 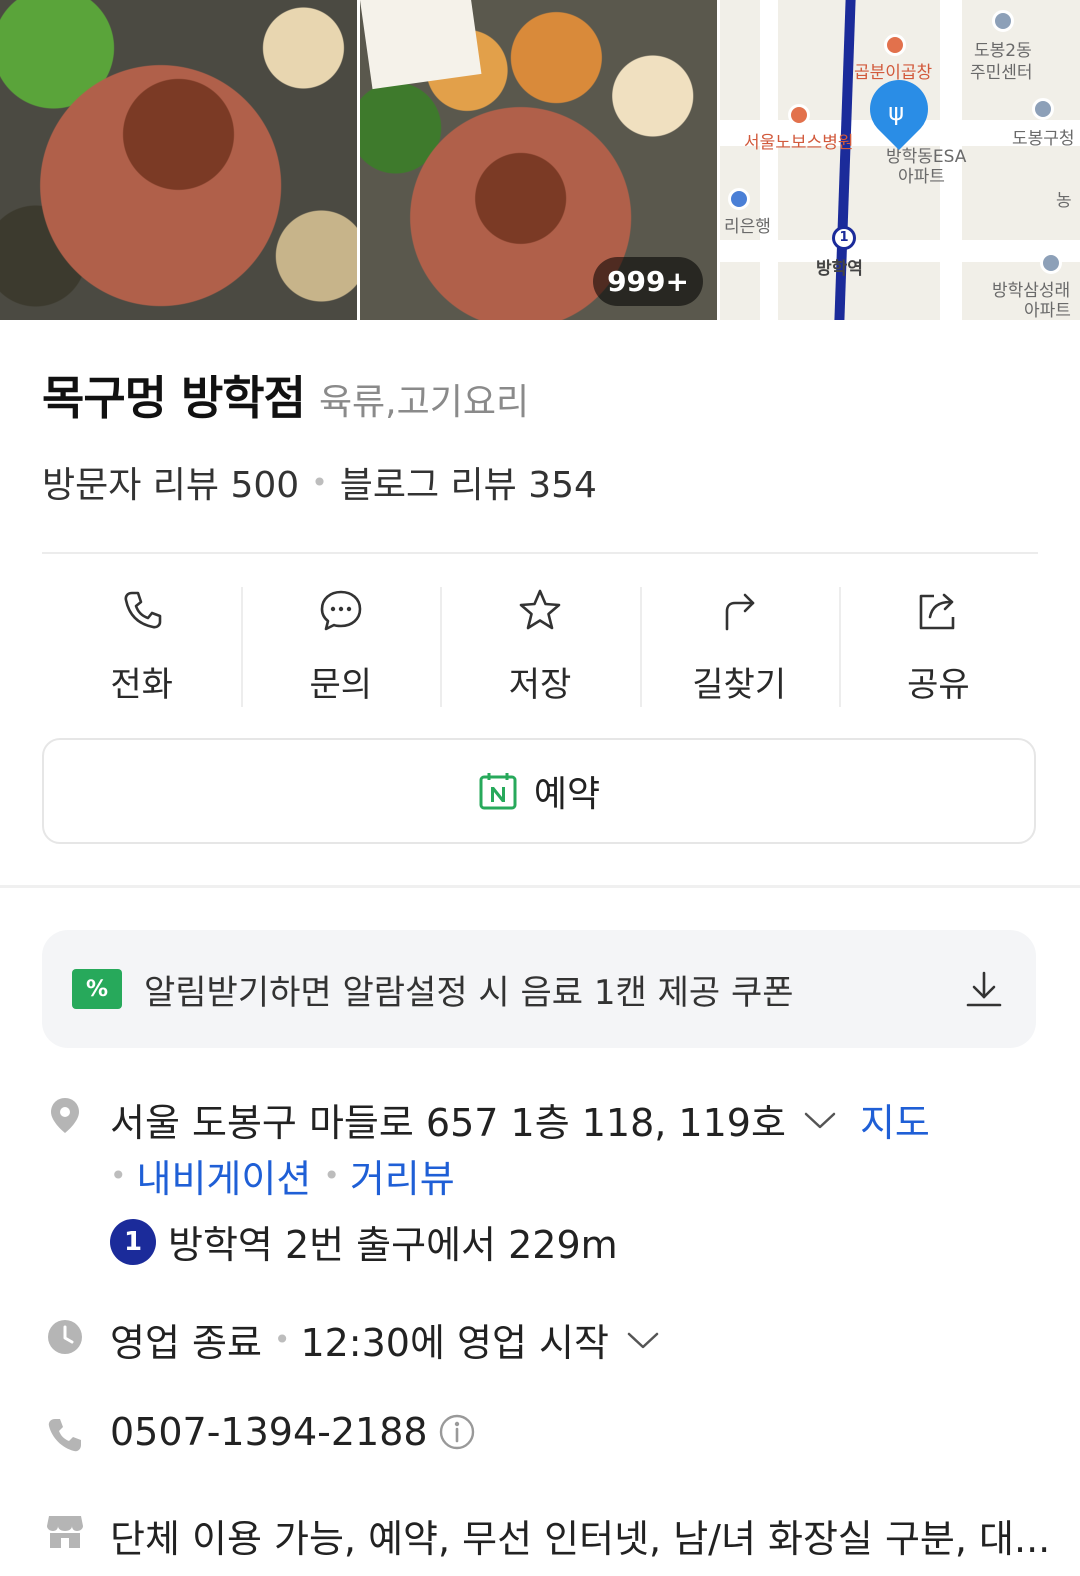 I want to click on place-category: 육류,고기요리, so click(x=424, y=402).